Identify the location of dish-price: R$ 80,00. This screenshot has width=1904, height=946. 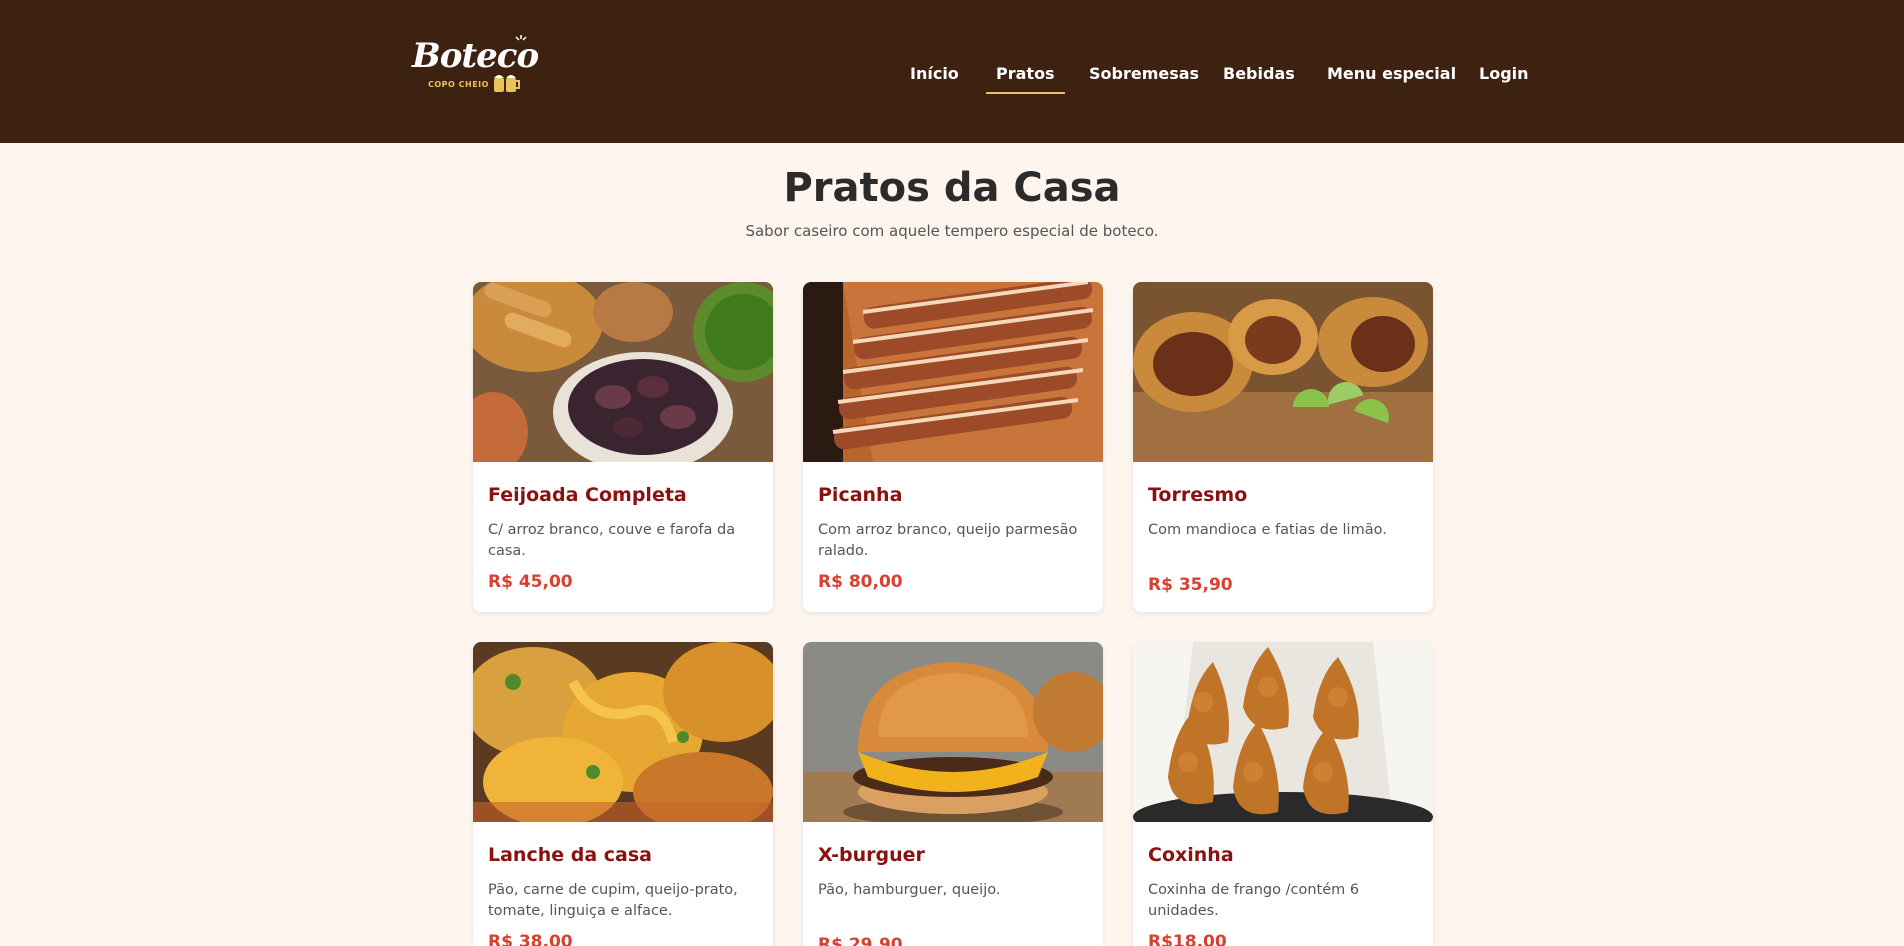
(860, 582).